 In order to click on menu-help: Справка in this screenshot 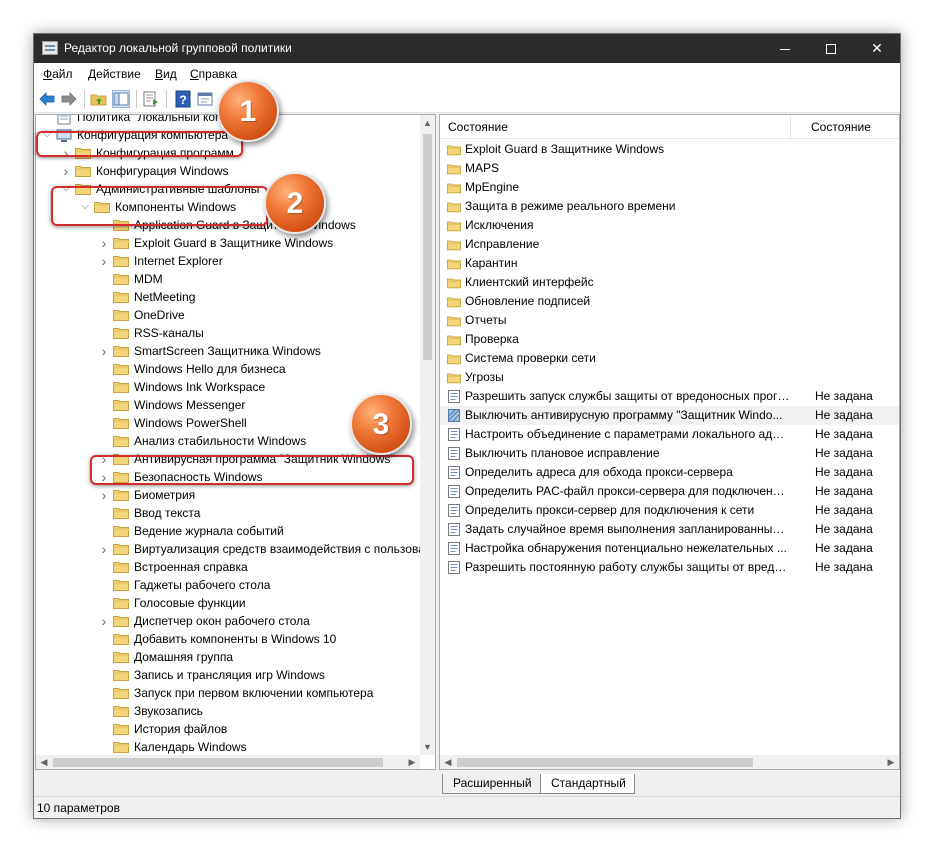, I will do `click(213, 74)`.